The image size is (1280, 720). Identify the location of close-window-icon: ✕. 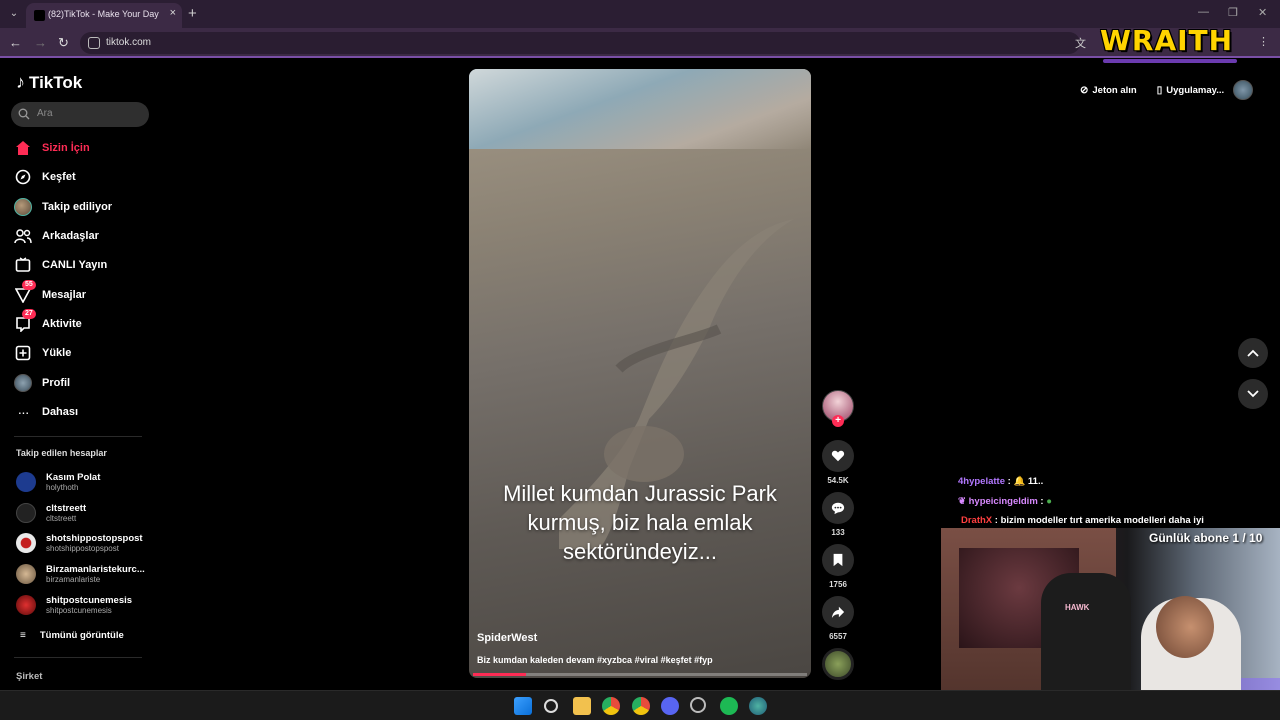
(1262, 12).